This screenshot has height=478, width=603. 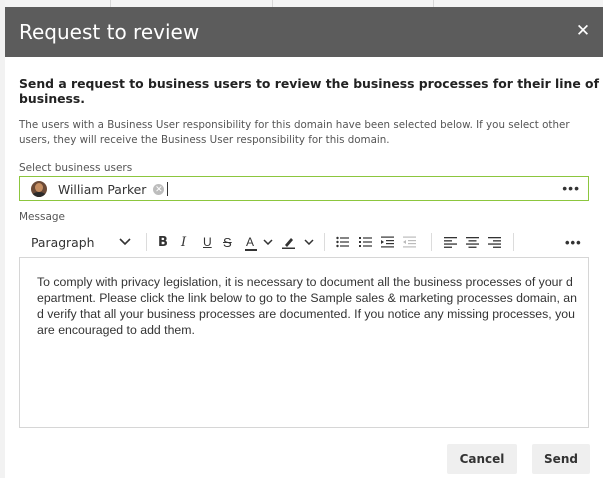 I want to click on strikethrough-icon: S, so click(x=227, y=242).